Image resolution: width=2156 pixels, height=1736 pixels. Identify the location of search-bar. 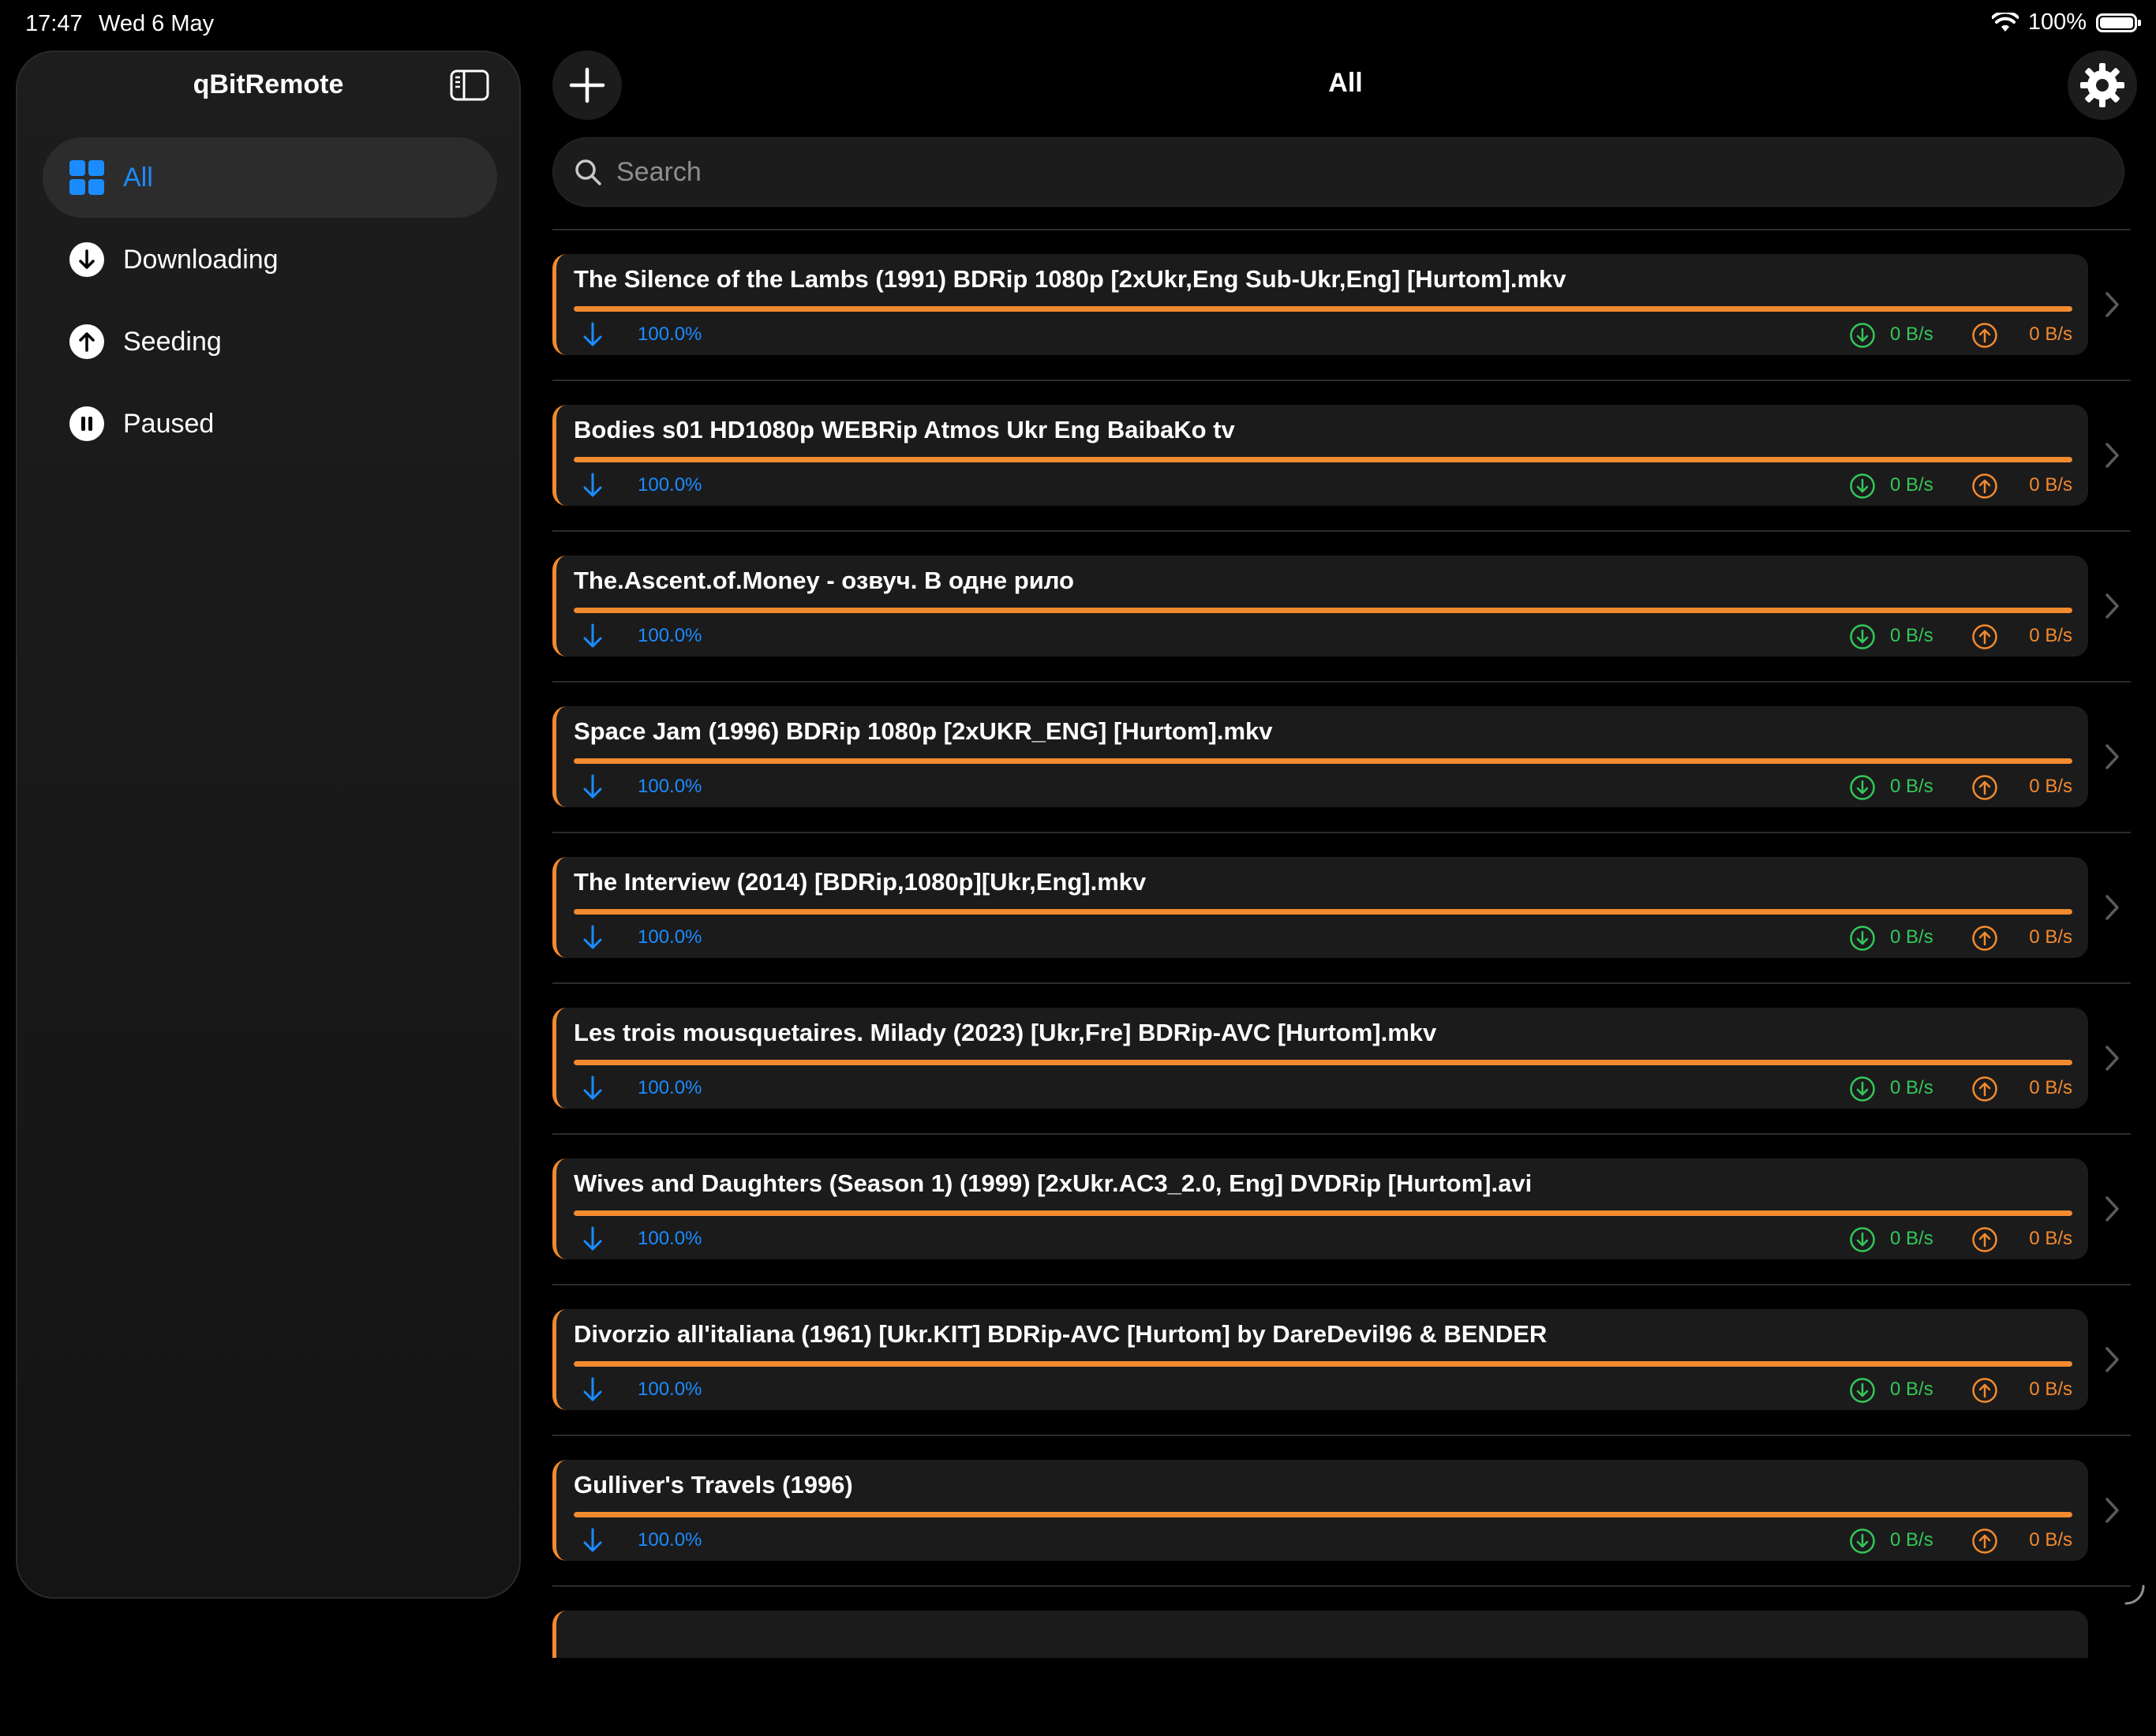
(1338, 172).